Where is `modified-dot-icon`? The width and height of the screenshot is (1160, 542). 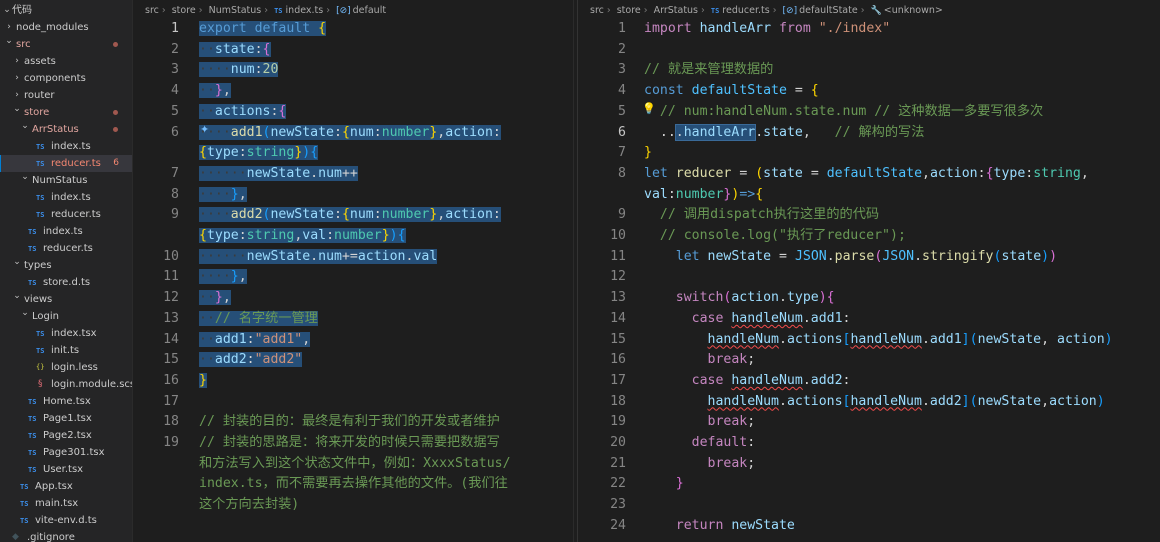 modified-dot-icon is located at coordinates (115, 112).